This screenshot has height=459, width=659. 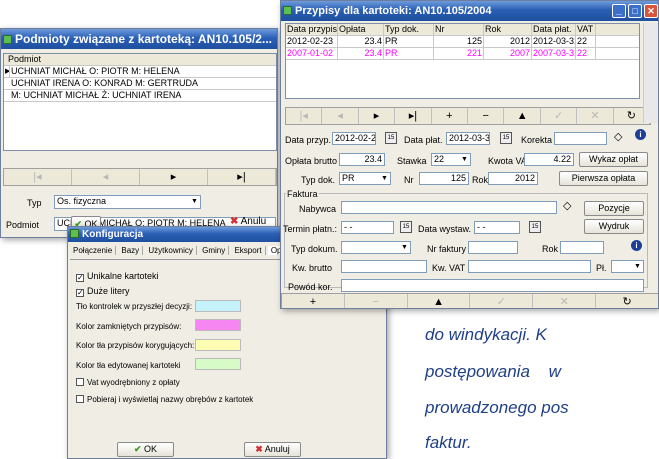 I want to click on table-row: ▶ UCHNIAT MICHAŁ O: PIOTR M: HELENA, so click(x=140, y=72).